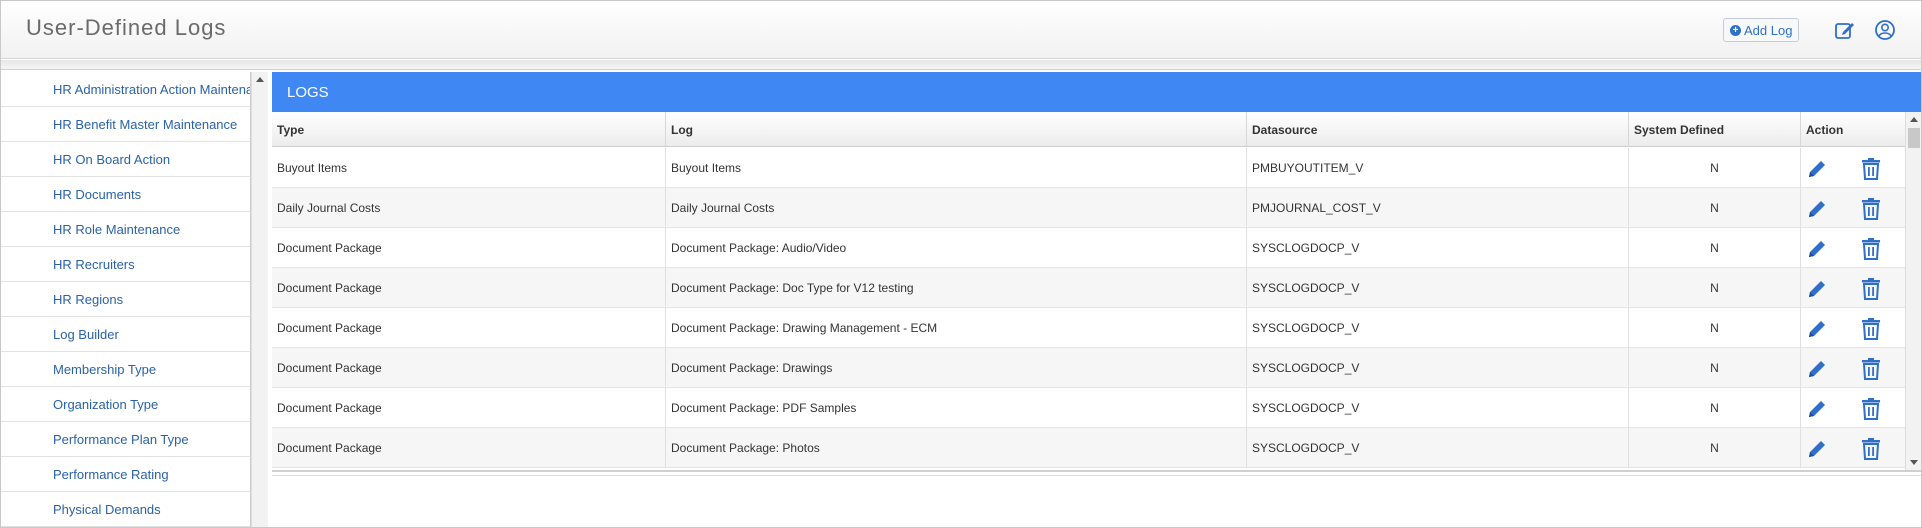 This screenshot has height=528, width=1922. I want to click on column-header-datasource: Datasource, so click(1438, 129).